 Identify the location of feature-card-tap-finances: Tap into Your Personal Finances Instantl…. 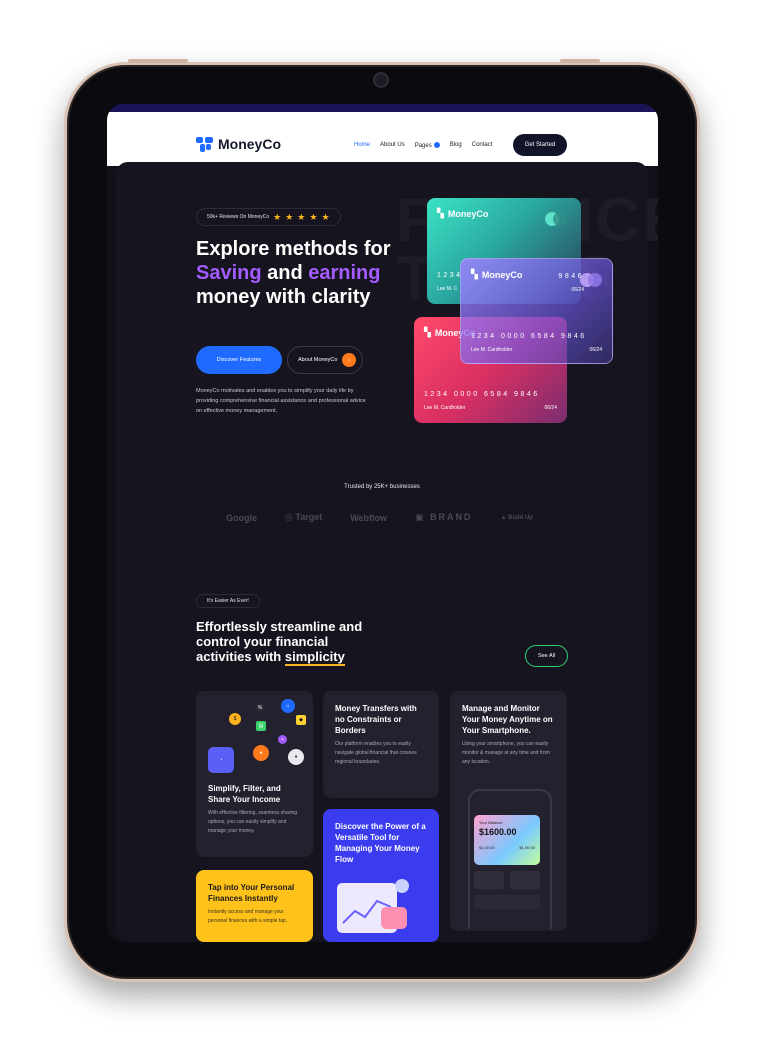
(254, 906).